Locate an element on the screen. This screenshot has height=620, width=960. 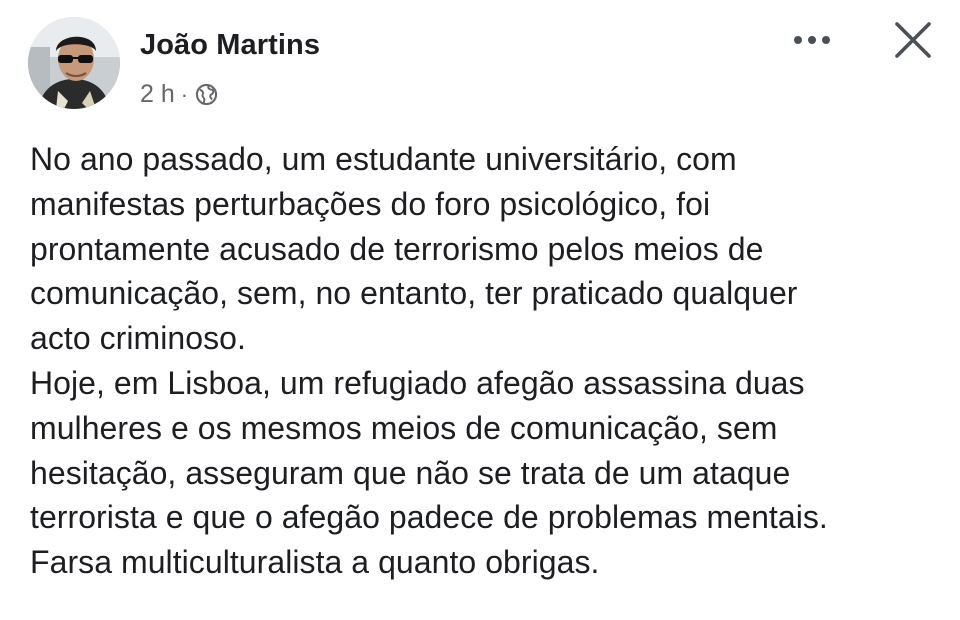
close-button is located at coordinates (913, 40).